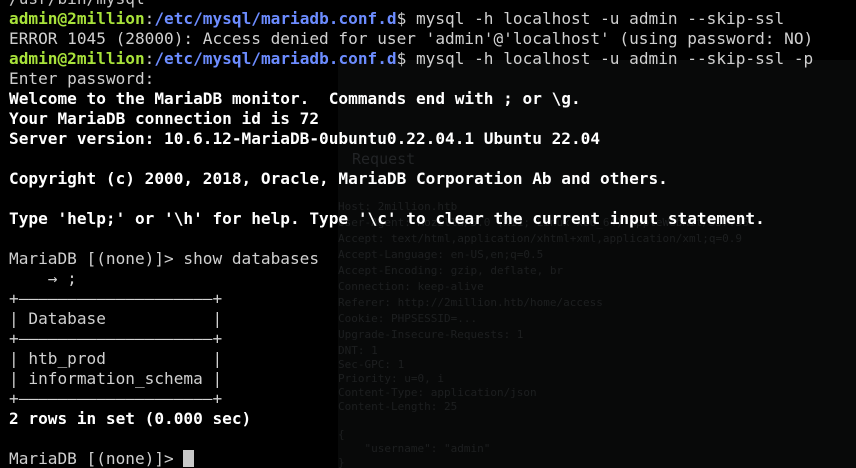  Describe the element at coordinates (595, 18) in the screenshot. I see `shell-command: mysql -h localhost -u admin --skip-ssl` at that location.